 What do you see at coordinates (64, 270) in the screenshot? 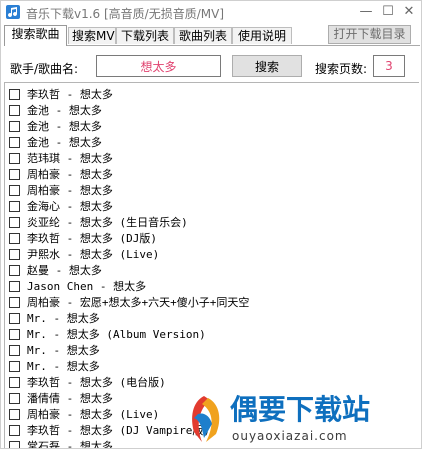
I see `song-title: 赵曼 - 想太多` at bounding box center [64, 270].